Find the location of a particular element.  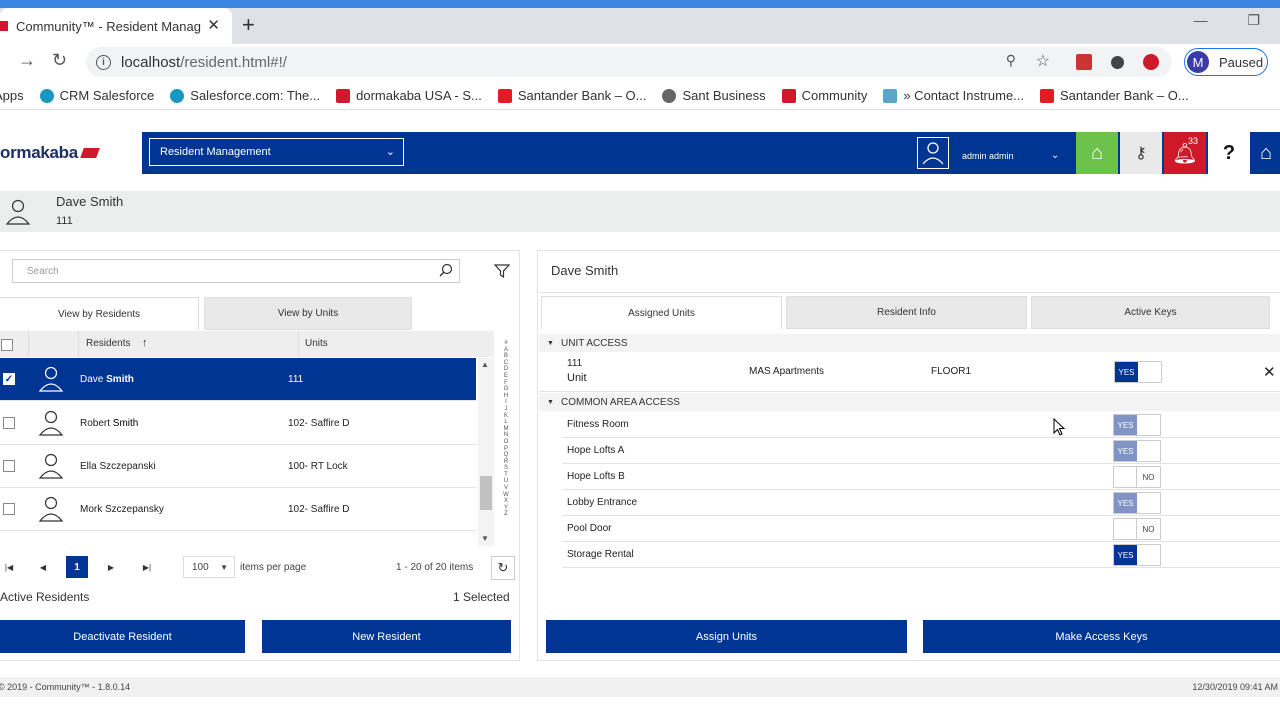

tab-view-by-residents: View by Residents is located at coordinates (99, 313).